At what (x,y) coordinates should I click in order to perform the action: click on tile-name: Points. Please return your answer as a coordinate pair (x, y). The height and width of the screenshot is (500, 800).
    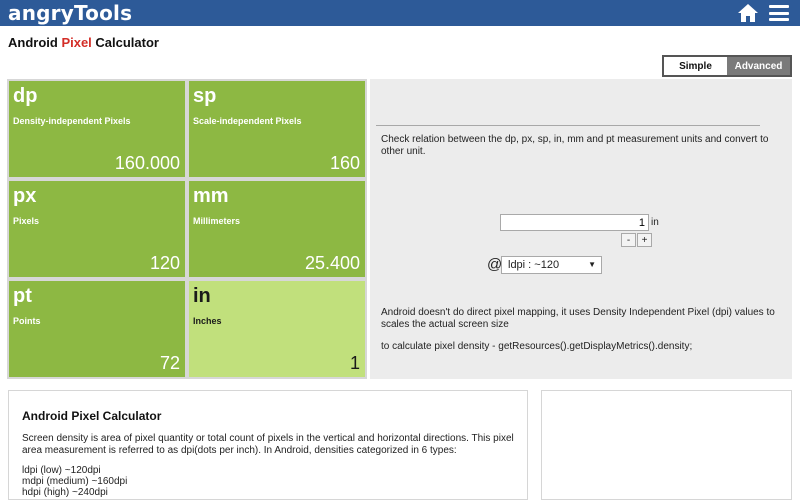
    Looking at the image, I should click on (27, 321).